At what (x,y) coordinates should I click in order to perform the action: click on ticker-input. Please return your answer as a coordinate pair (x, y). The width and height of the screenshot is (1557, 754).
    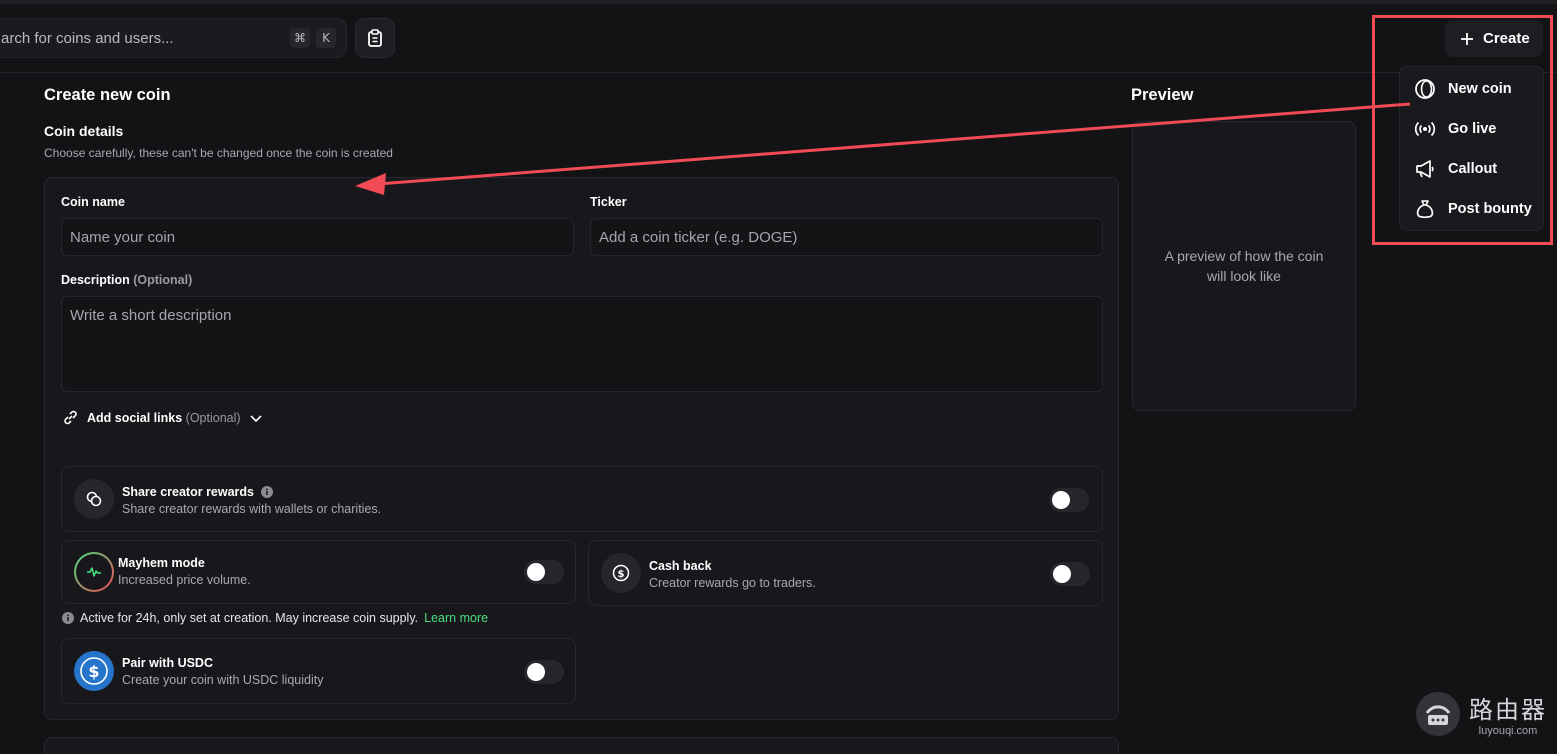
    Looking at the image, I should click on (846, 237).